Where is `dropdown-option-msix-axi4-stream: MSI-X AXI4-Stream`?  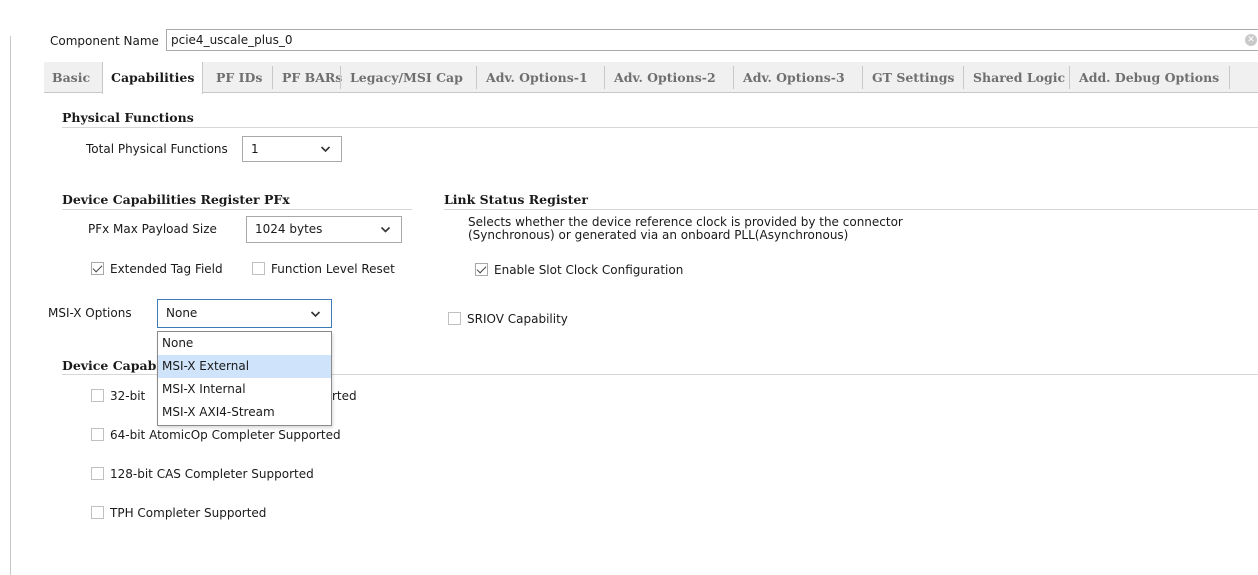
dropdown-option-msix-axi4-stream: MSI-X AXI4-Stream is located at coordinates (244, 412).